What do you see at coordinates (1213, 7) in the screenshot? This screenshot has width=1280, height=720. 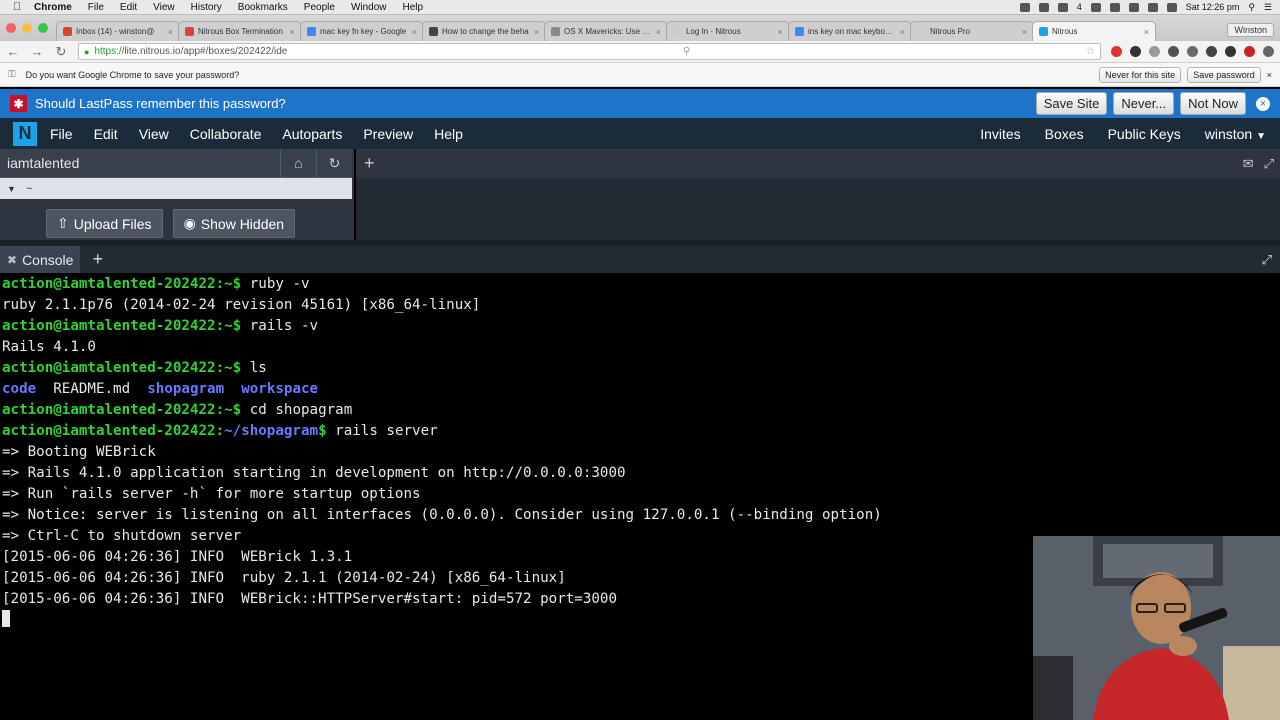 I see `clock: Sat 12:26 pm` at bounding box center [1213, 7].